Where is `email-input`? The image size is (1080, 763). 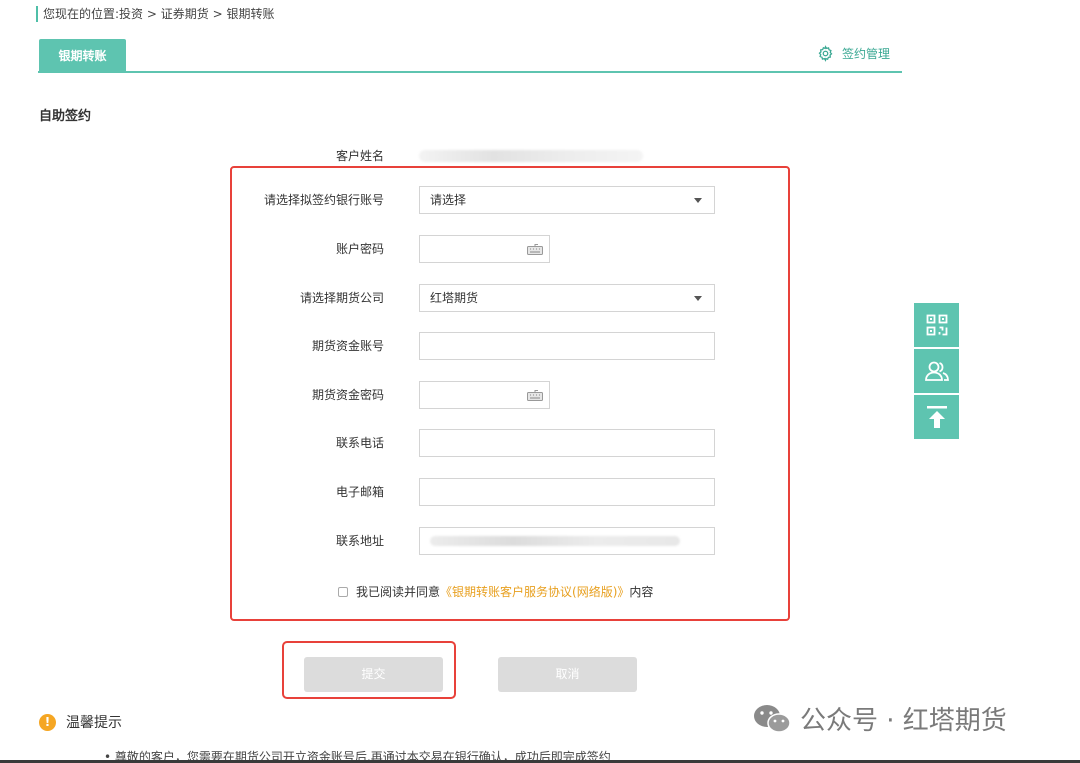 email-input is located at coordinates (567, 492).